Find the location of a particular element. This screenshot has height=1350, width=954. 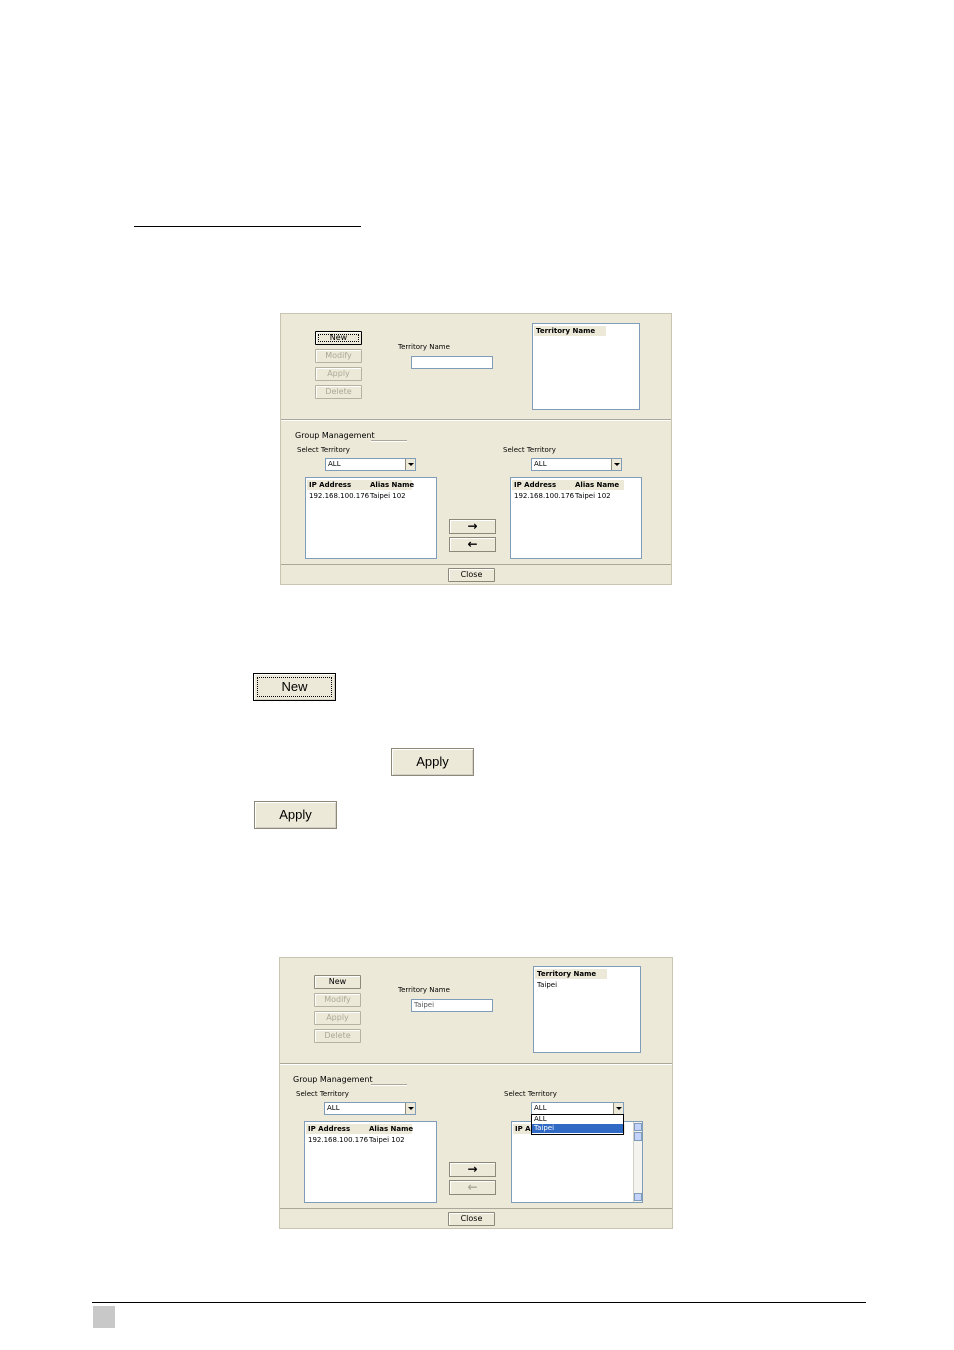

territory-list-item: Taipei is located at coordinates (547, 985).